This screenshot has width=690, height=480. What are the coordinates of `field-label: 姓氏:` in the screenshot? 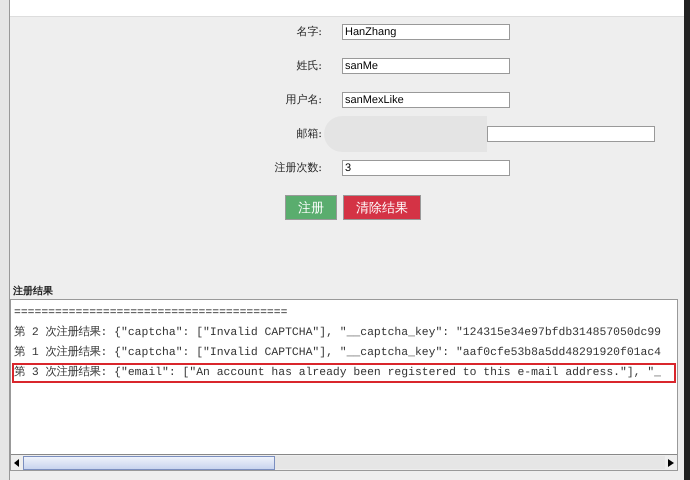 It's located at (309, 65).